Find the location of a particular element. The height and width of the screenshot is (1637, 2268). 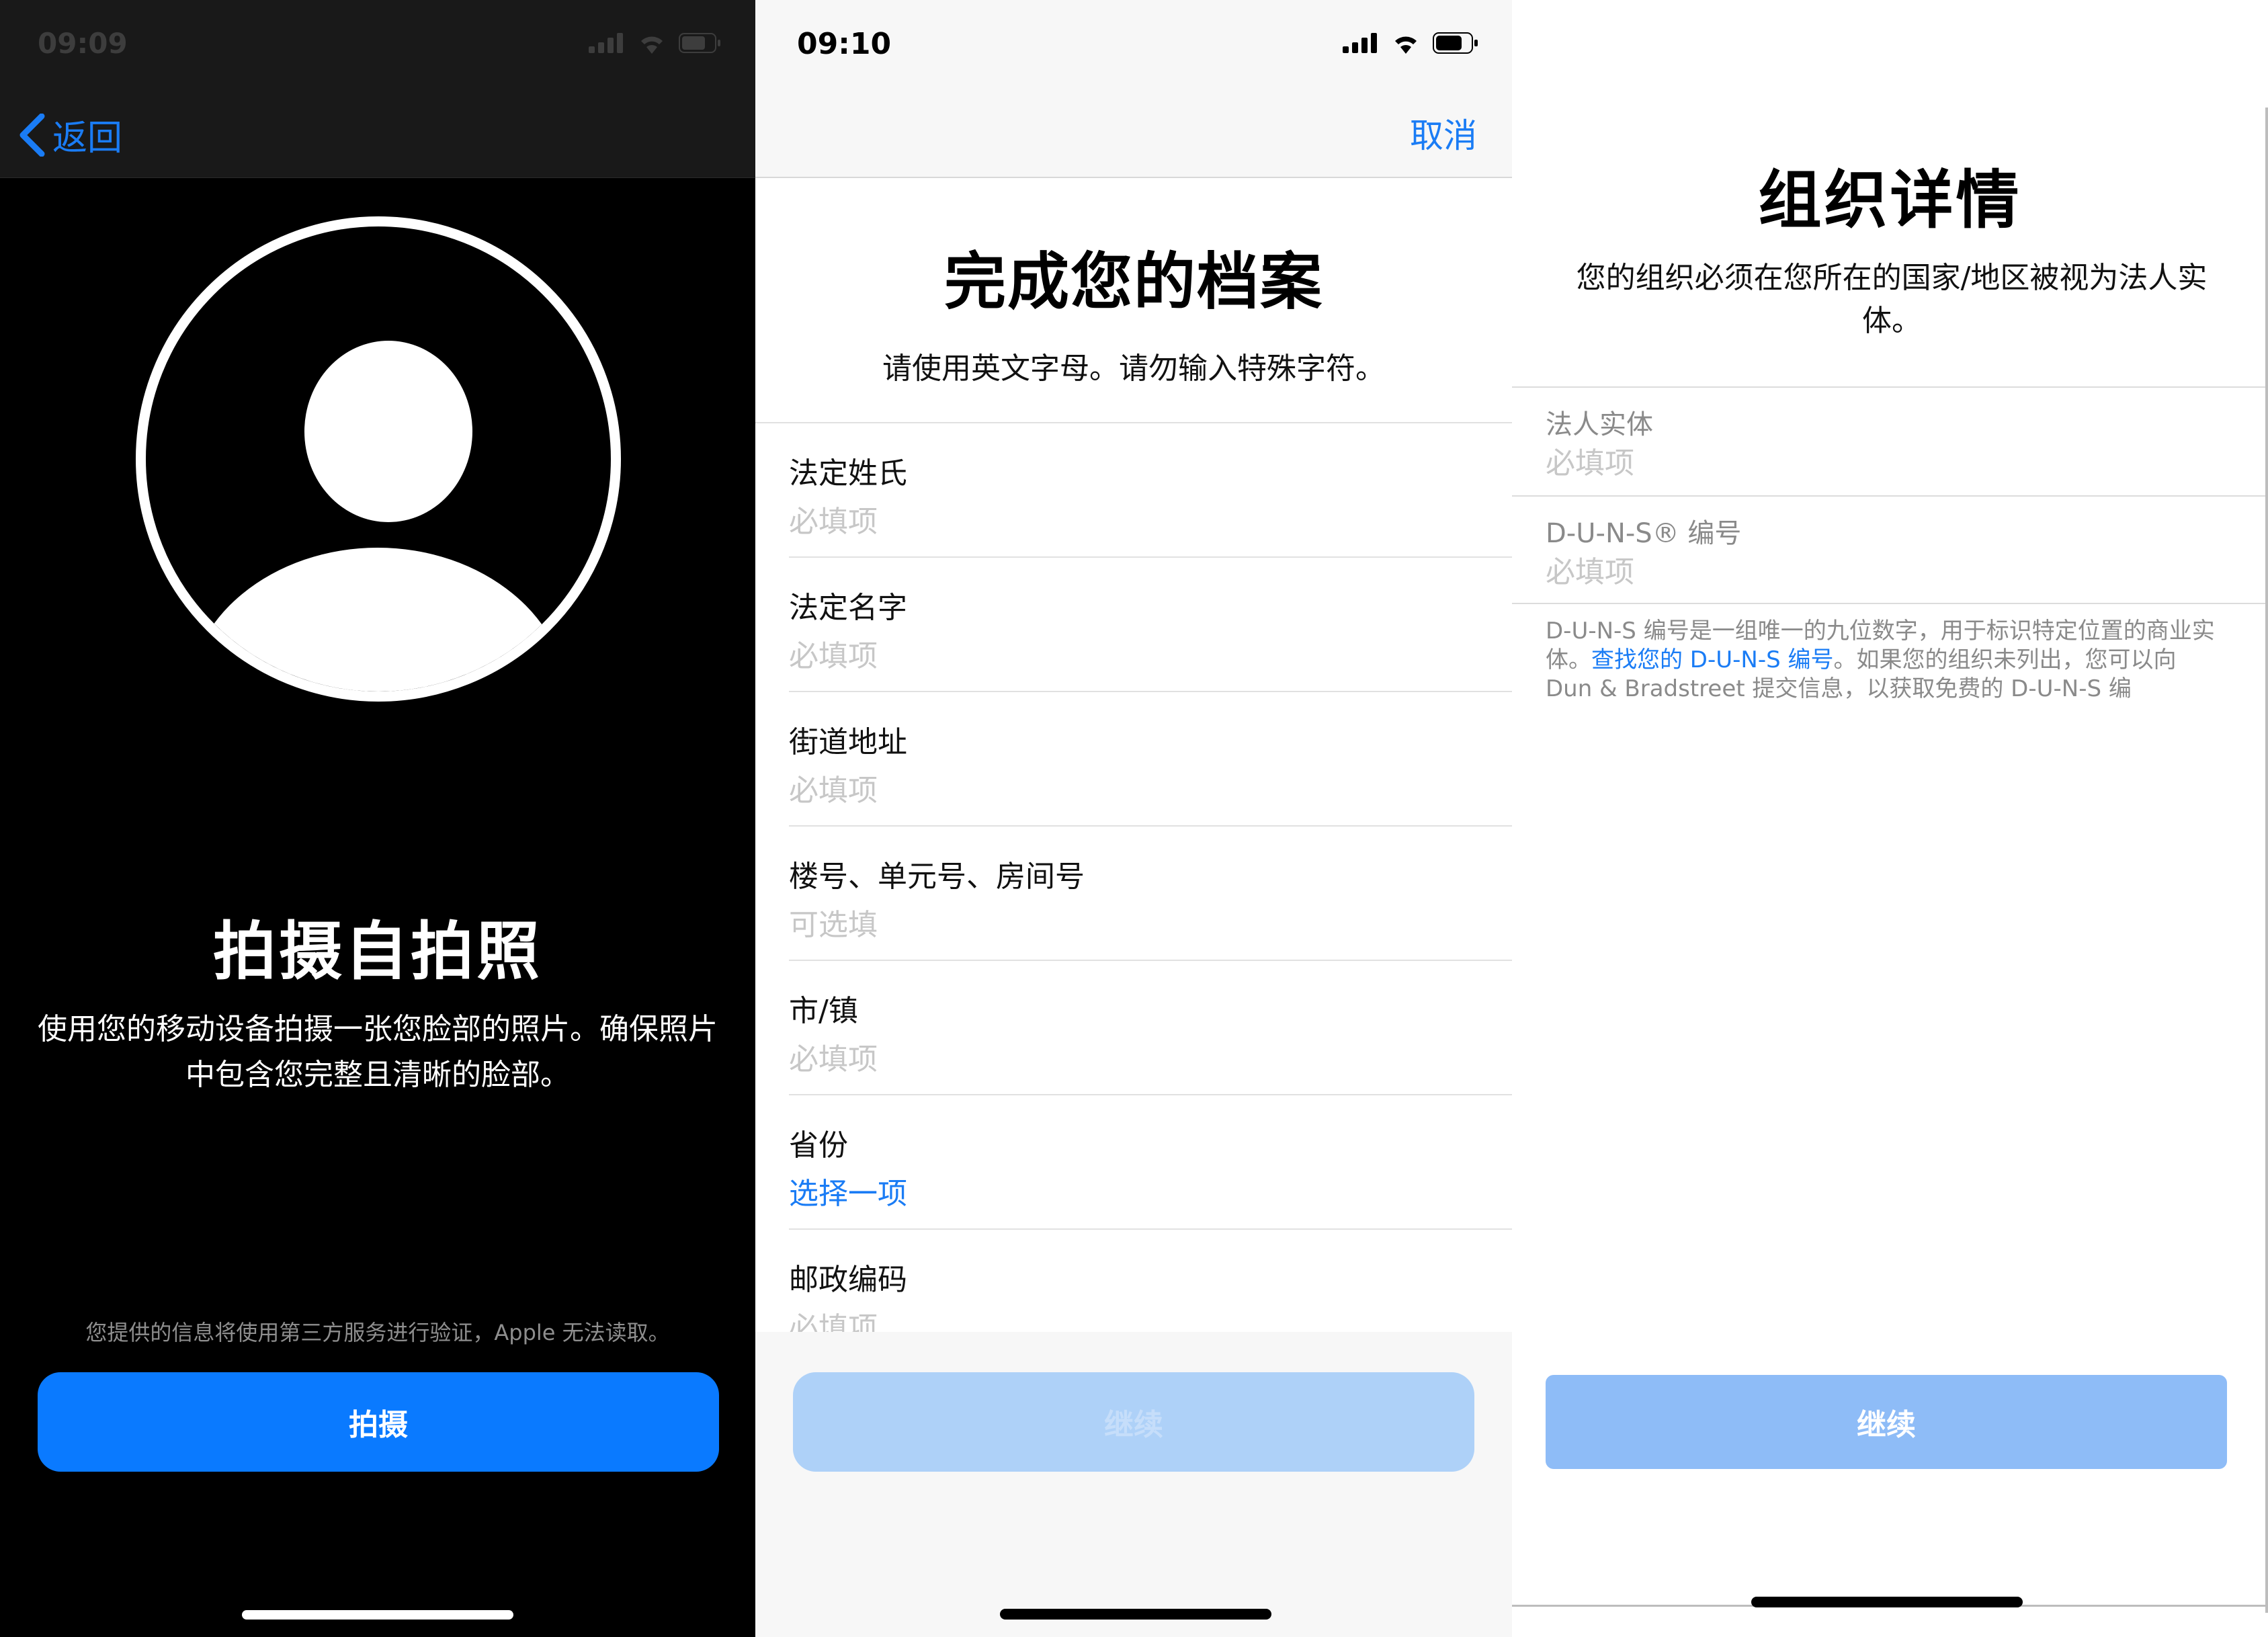

panel-edge is located at coordinates (2267, 860).